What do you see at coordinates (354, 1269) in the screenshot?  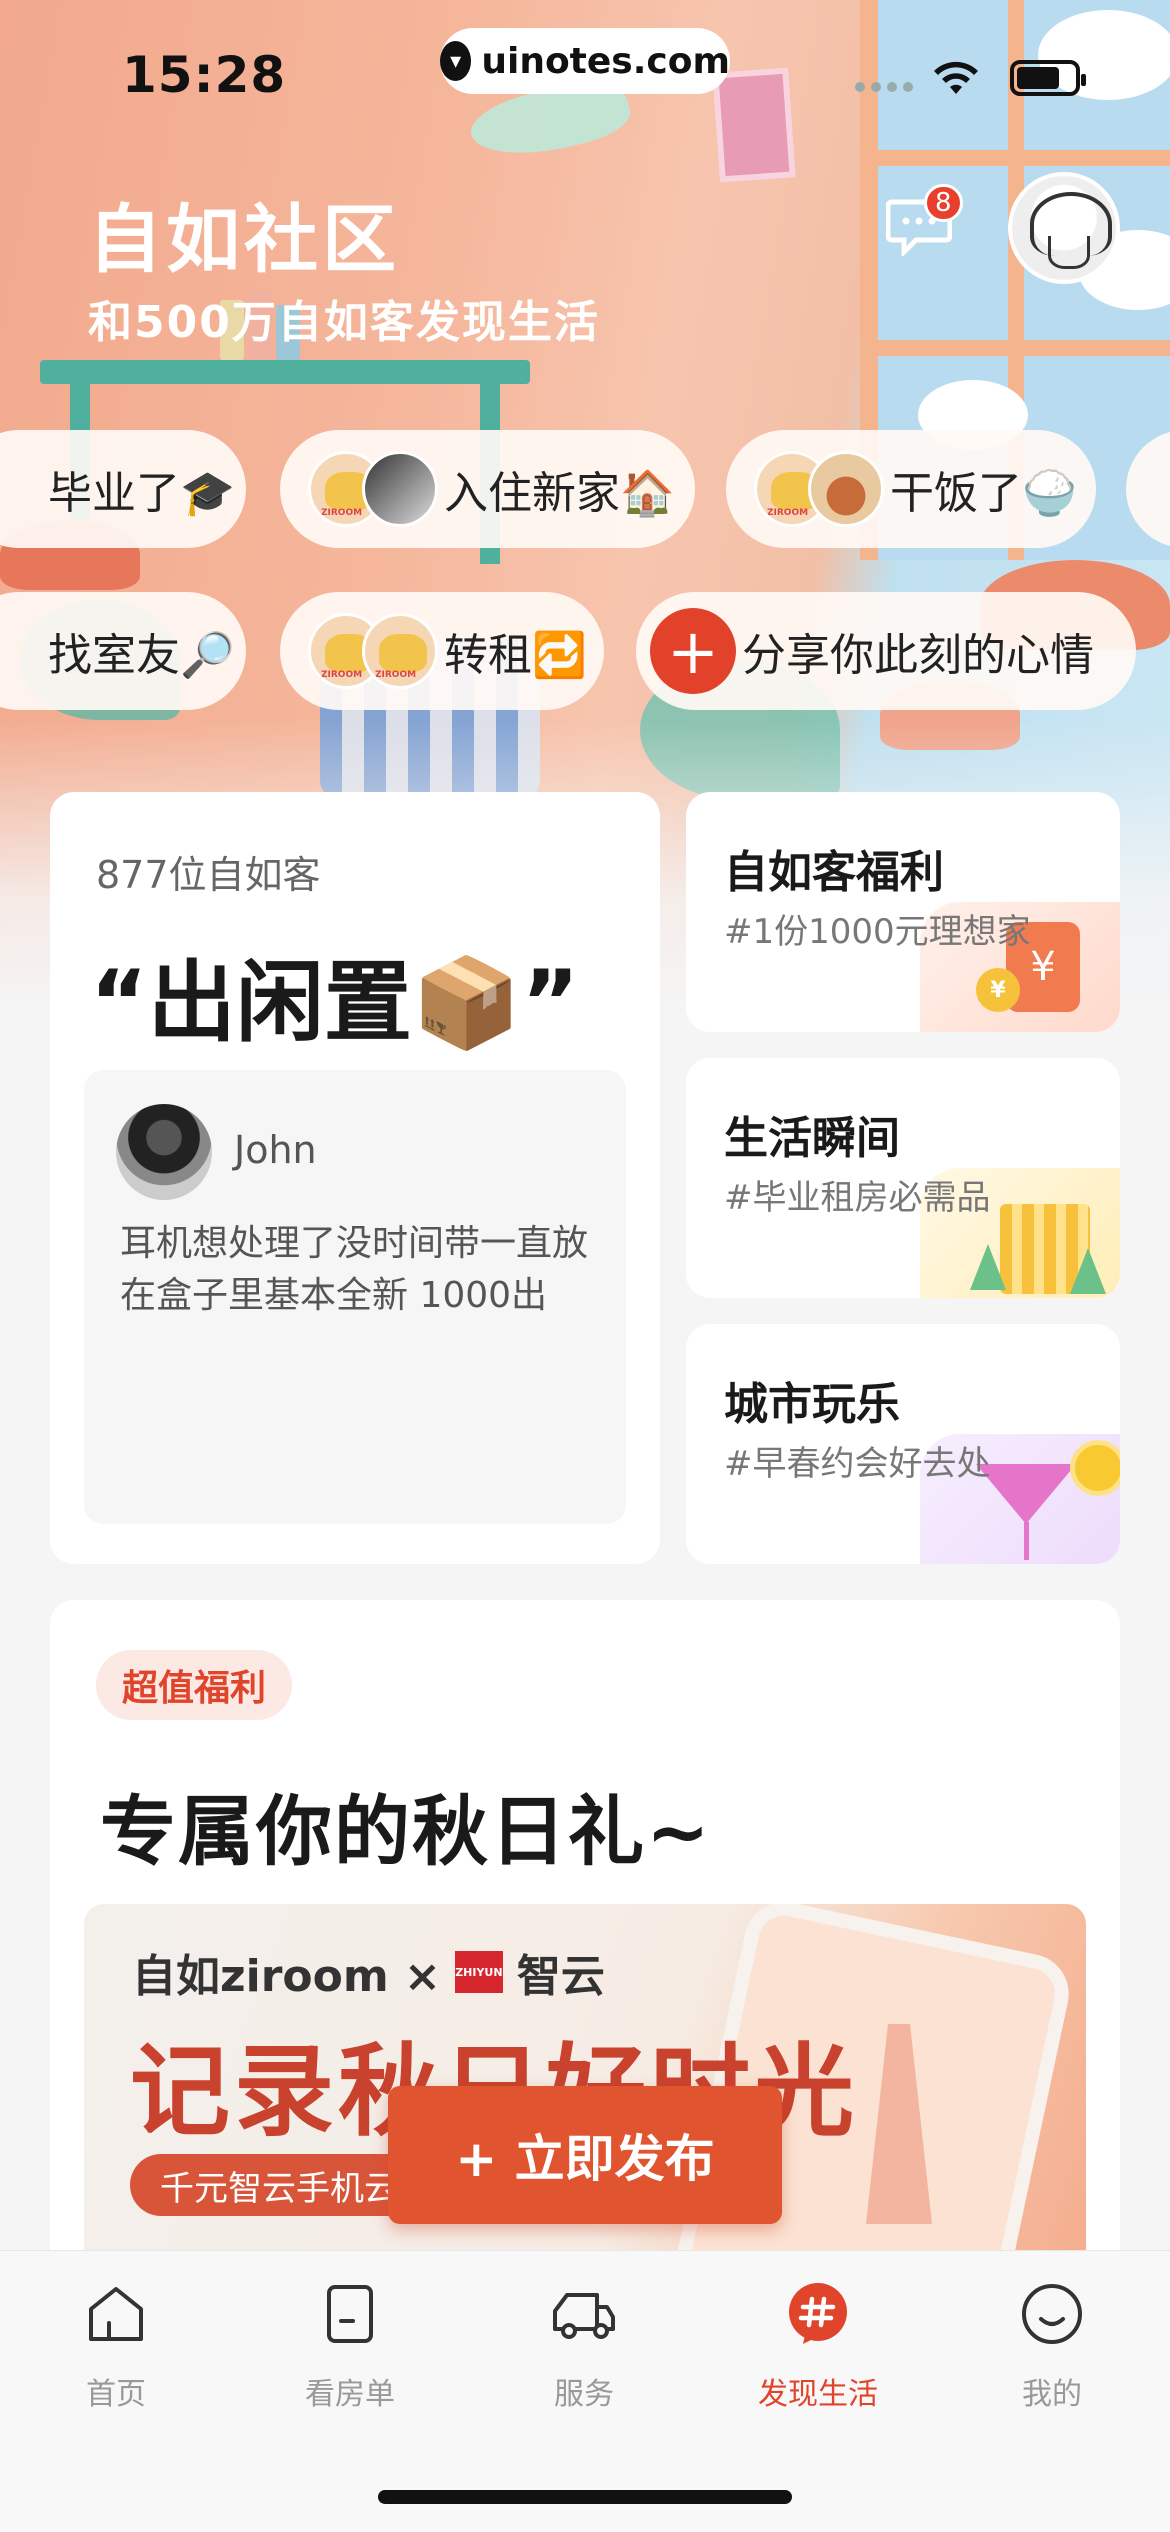 I see `post-text: 耳机想处理了没时间带一直放在盒子里基本全新 1000出` at bounding box center [354, 1269].